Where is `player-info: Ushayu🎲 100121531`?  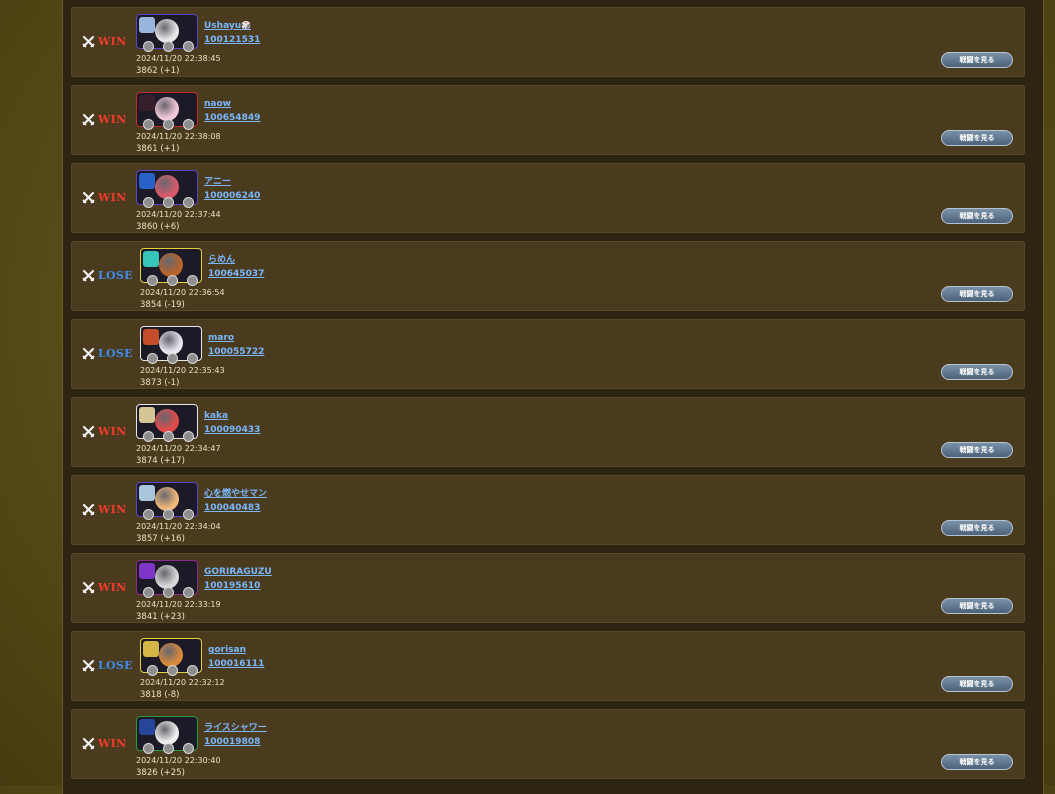
player-info: Ushayu🎲 100121531 is located at coordinates (232, 33).